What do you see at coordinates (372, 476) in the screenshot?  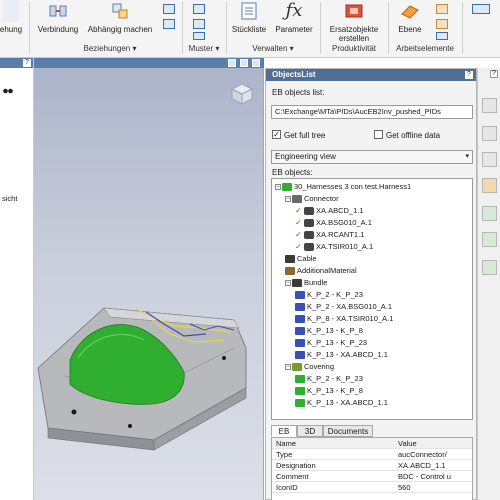 I see `property-row: Comment BDC - Control u` at bounding box center [372, 476].